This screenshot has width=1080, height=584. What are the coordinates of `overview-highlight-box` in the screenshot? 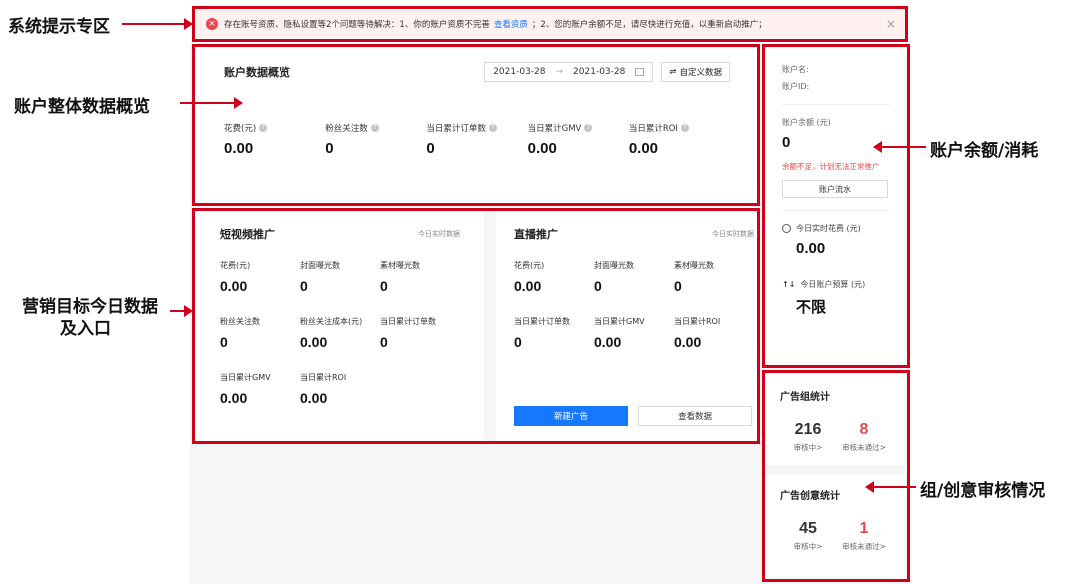 It's located at (476, 125).